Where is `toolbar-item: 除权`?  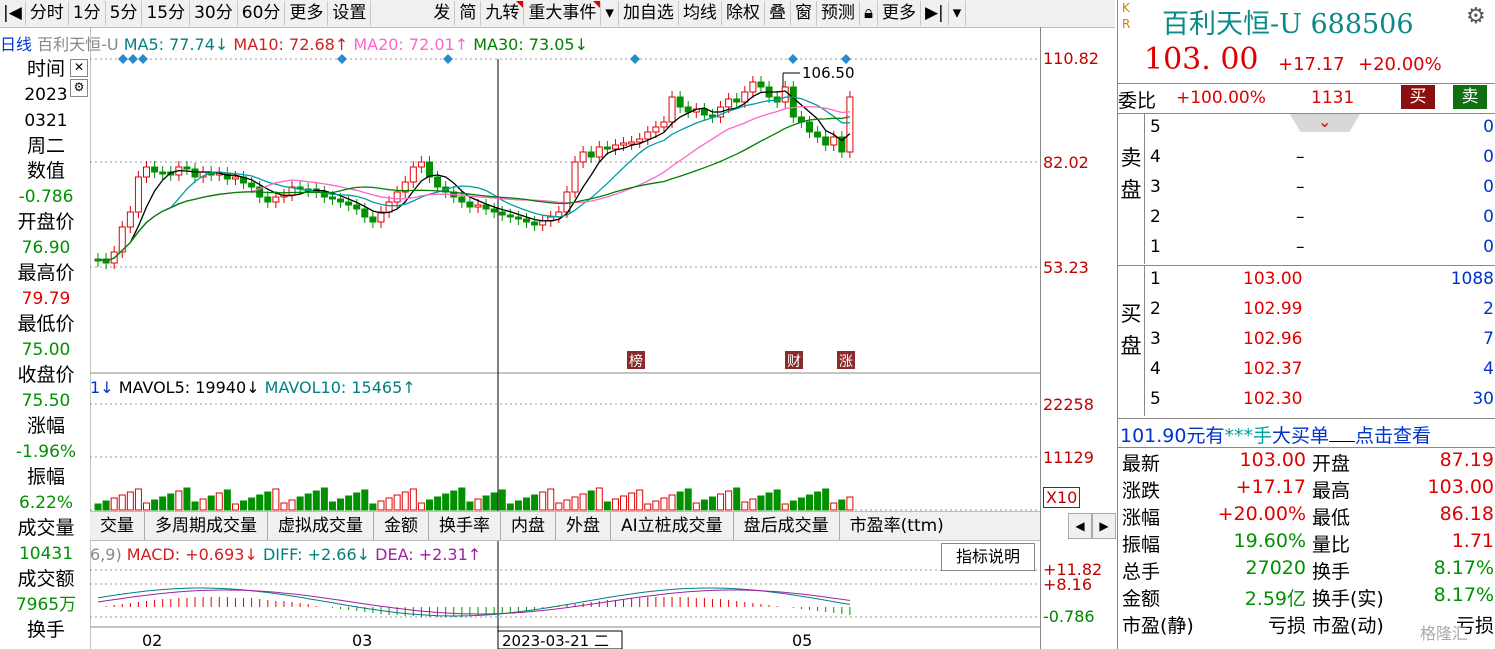 toolbar-item: 除权 is located at coordinates (743, 13).